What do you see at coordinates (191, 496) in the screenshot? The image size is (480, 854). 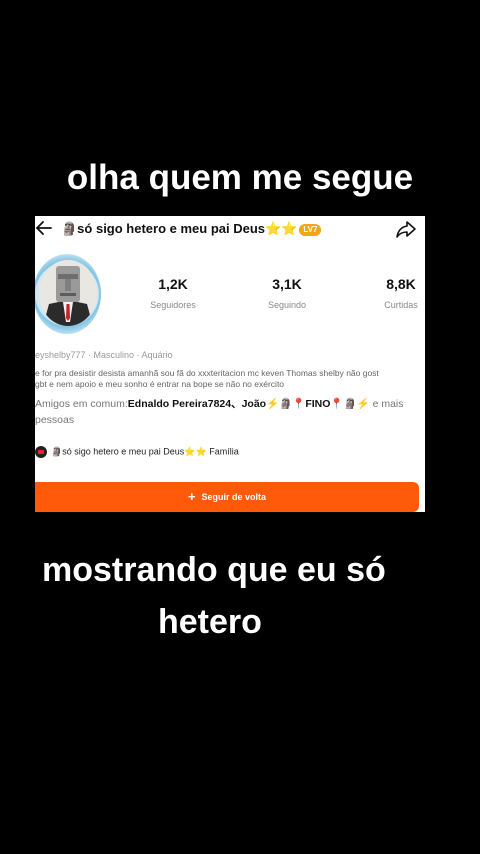 I see `plus-icon: +` at bounding box center [191, 496].